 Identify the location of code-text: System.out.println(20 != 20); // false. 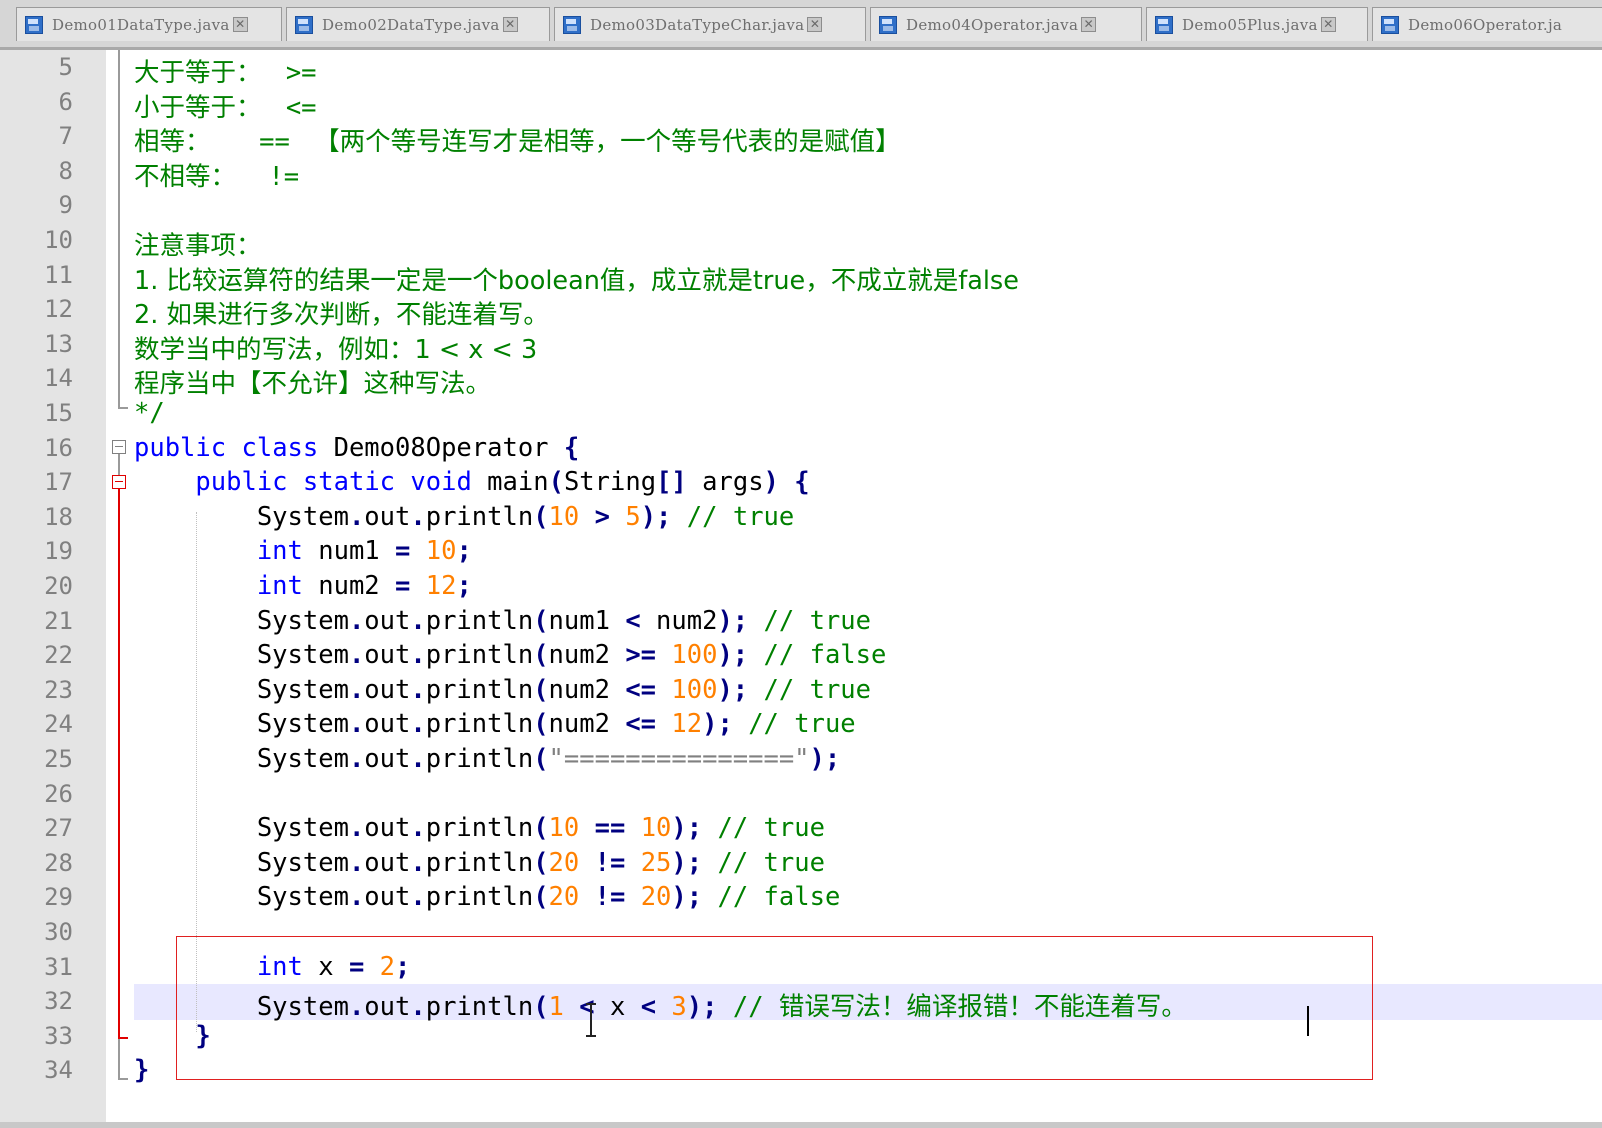
(487, 897).